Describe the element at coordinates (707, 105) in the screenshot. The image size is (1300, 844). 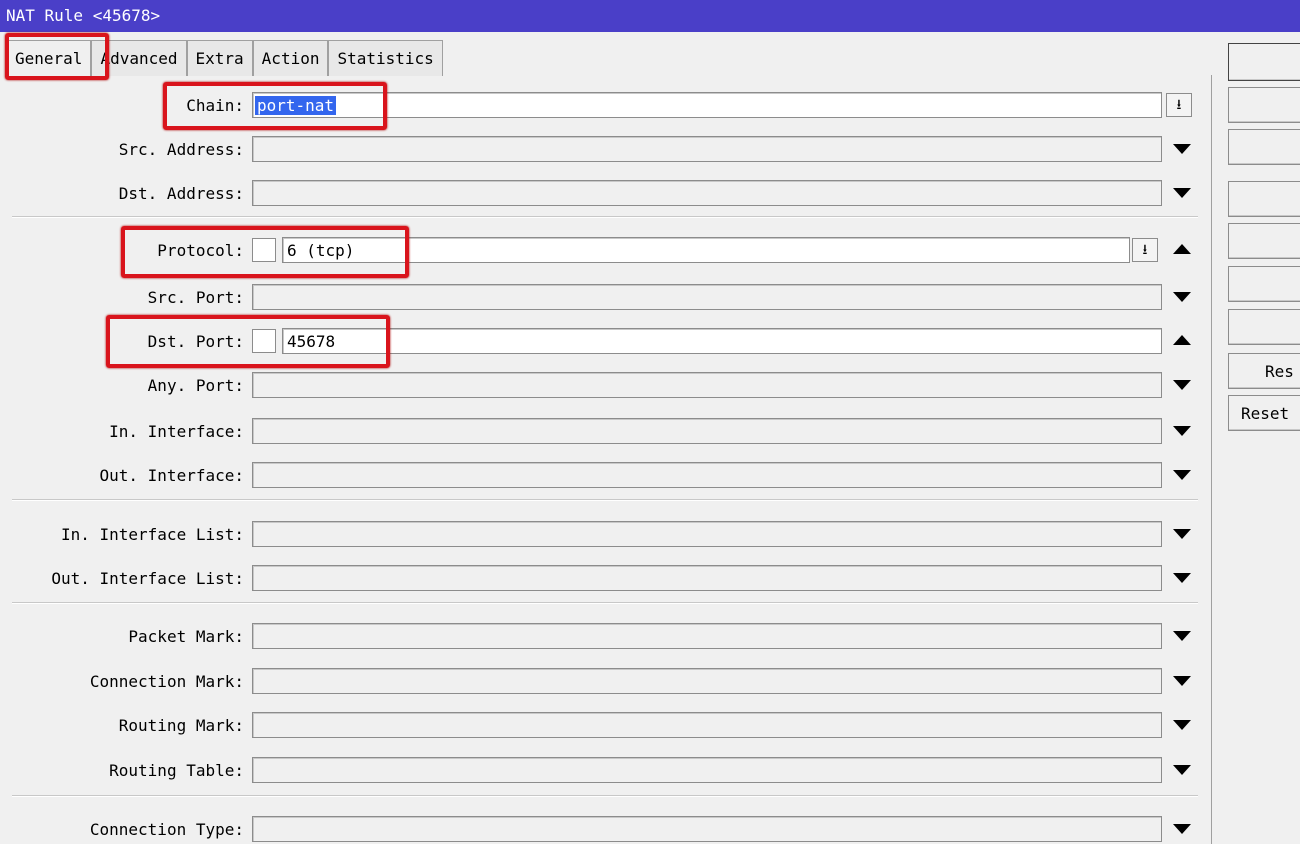
I see `chain-field: port-nat` at that location.